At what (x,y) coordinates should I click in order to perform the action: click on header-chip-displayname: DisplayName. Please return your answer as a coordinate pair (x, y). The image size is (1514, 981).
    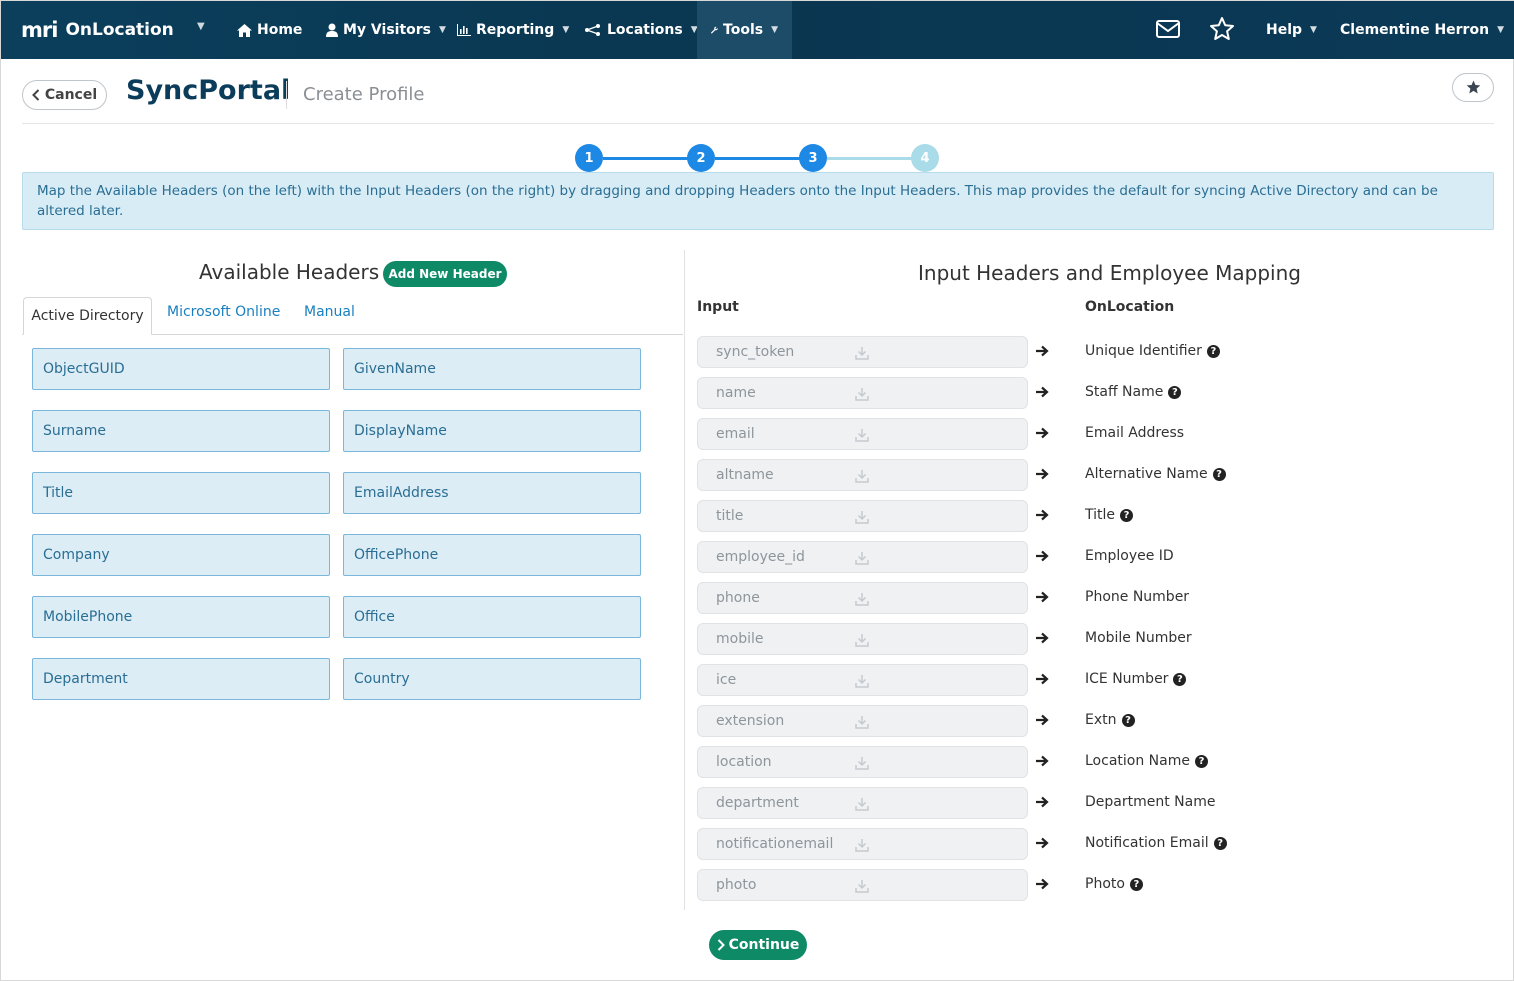
    Looking at the image, I should click on (492, 431).